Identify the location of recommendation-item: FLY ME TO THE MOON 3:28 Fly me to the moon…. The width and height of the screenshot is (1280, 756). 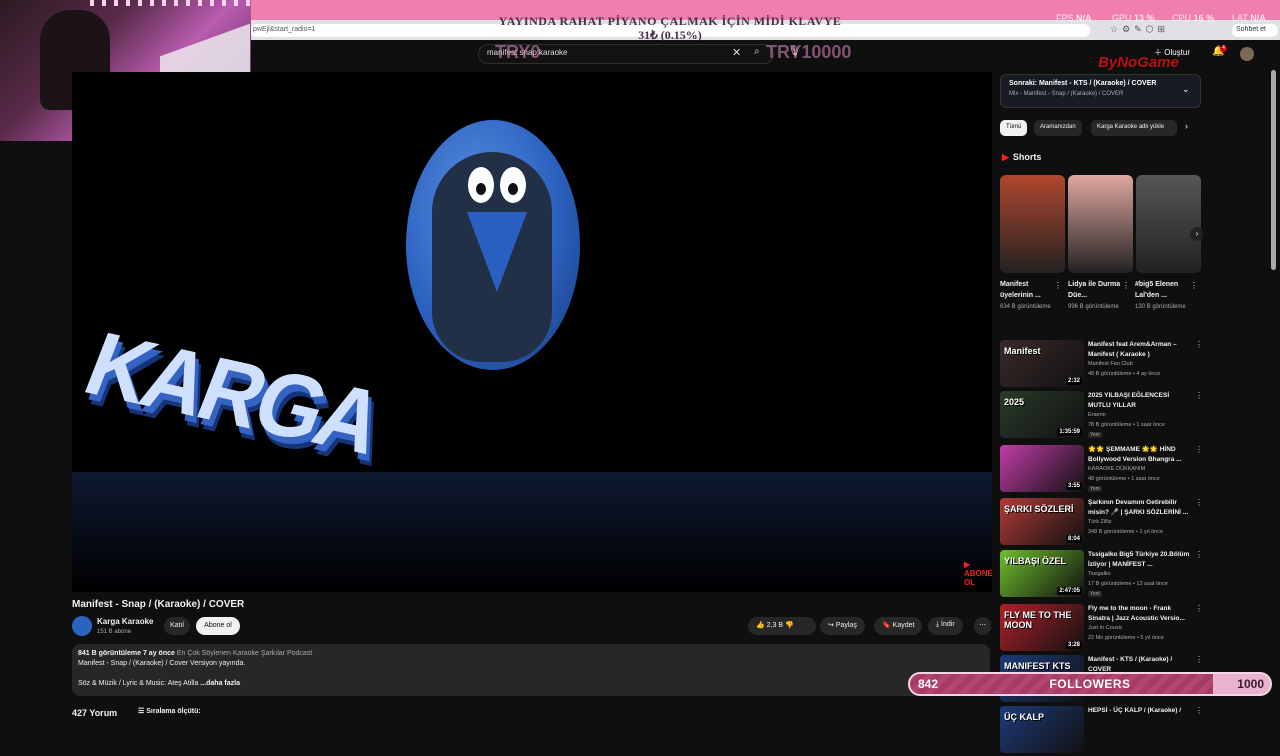
(1101, 629).